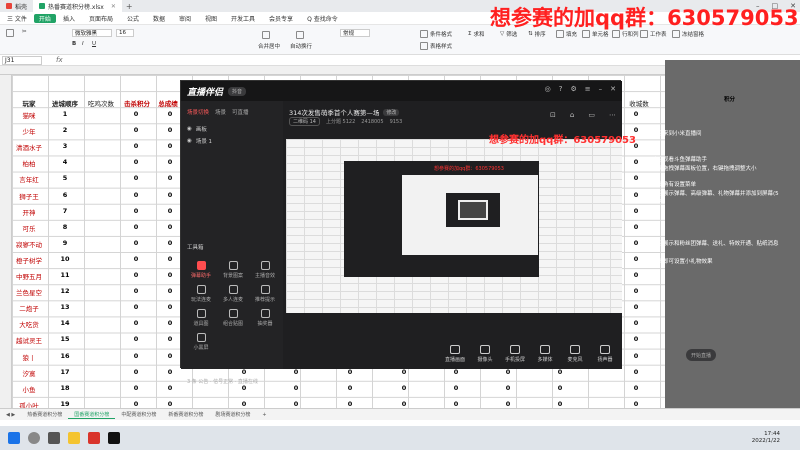 Image resolution: width=800 pixels, height=450 pixels. I want to click on player-name-cell: 大吃货, so click(29, 324).